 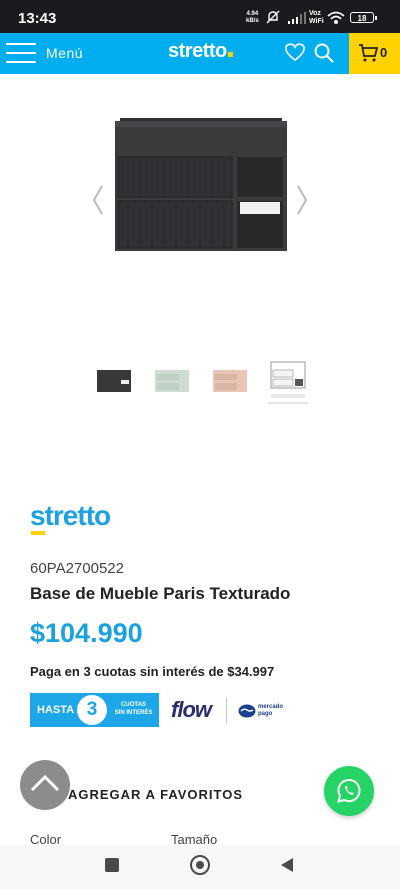 What do you see at coordinates (37, 18) in the screenshot?
I see `status-time: 13:43` at bounding box center [37, 18].